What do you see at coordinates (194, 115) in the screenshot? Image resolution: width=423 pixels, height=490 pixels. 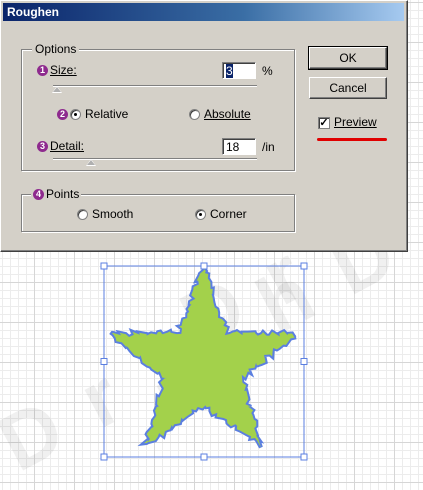 I see `absolute-radio-icon` at bounding box center [194, 115].